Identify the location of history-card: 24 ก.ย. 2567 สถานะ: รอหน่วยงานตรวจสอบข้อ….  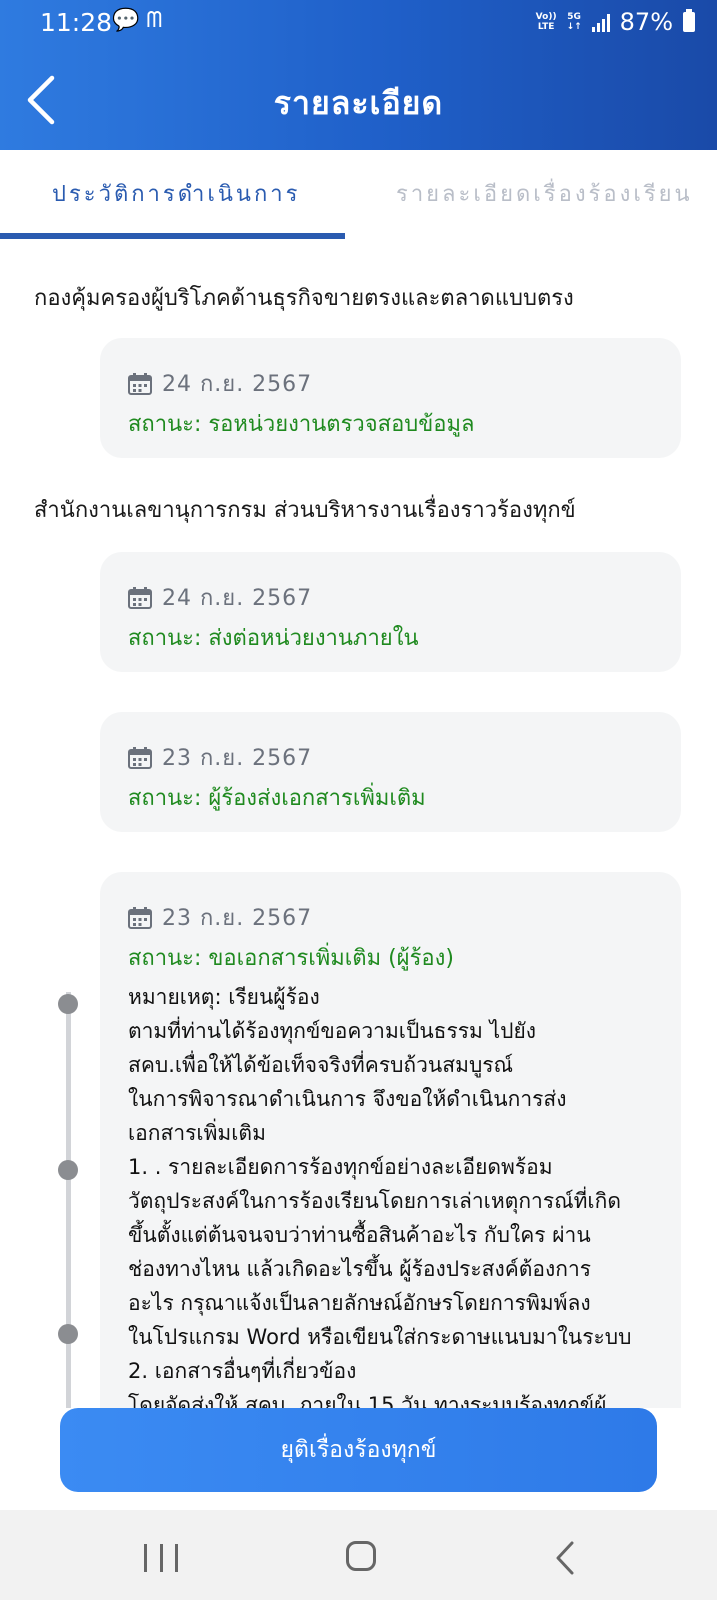
(390, 398).